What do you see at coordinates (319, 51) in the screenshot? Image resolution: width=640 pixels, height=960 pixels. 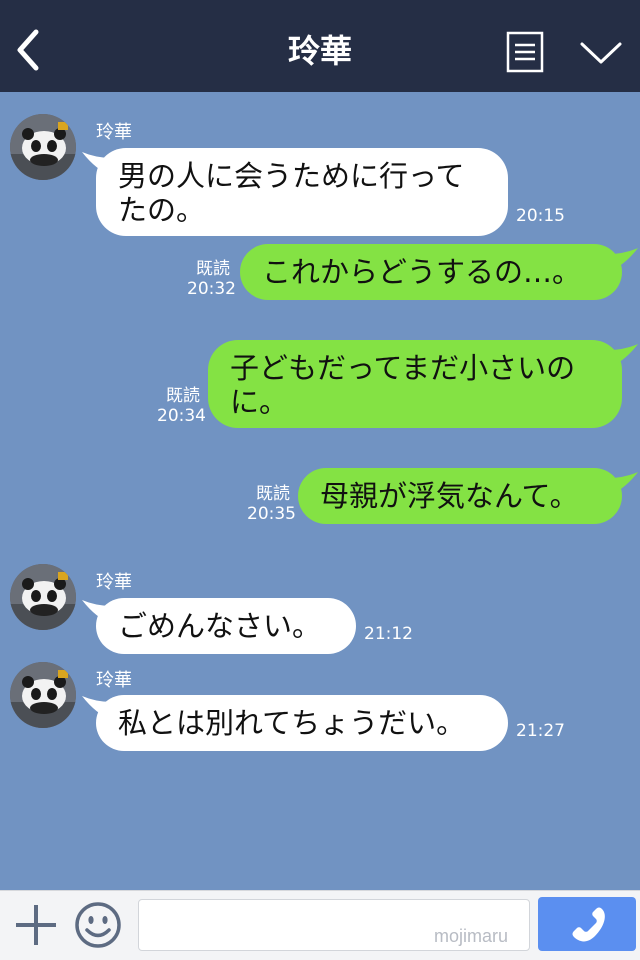 I see `chat-title: 玲華` at bounding box center [319, 51].